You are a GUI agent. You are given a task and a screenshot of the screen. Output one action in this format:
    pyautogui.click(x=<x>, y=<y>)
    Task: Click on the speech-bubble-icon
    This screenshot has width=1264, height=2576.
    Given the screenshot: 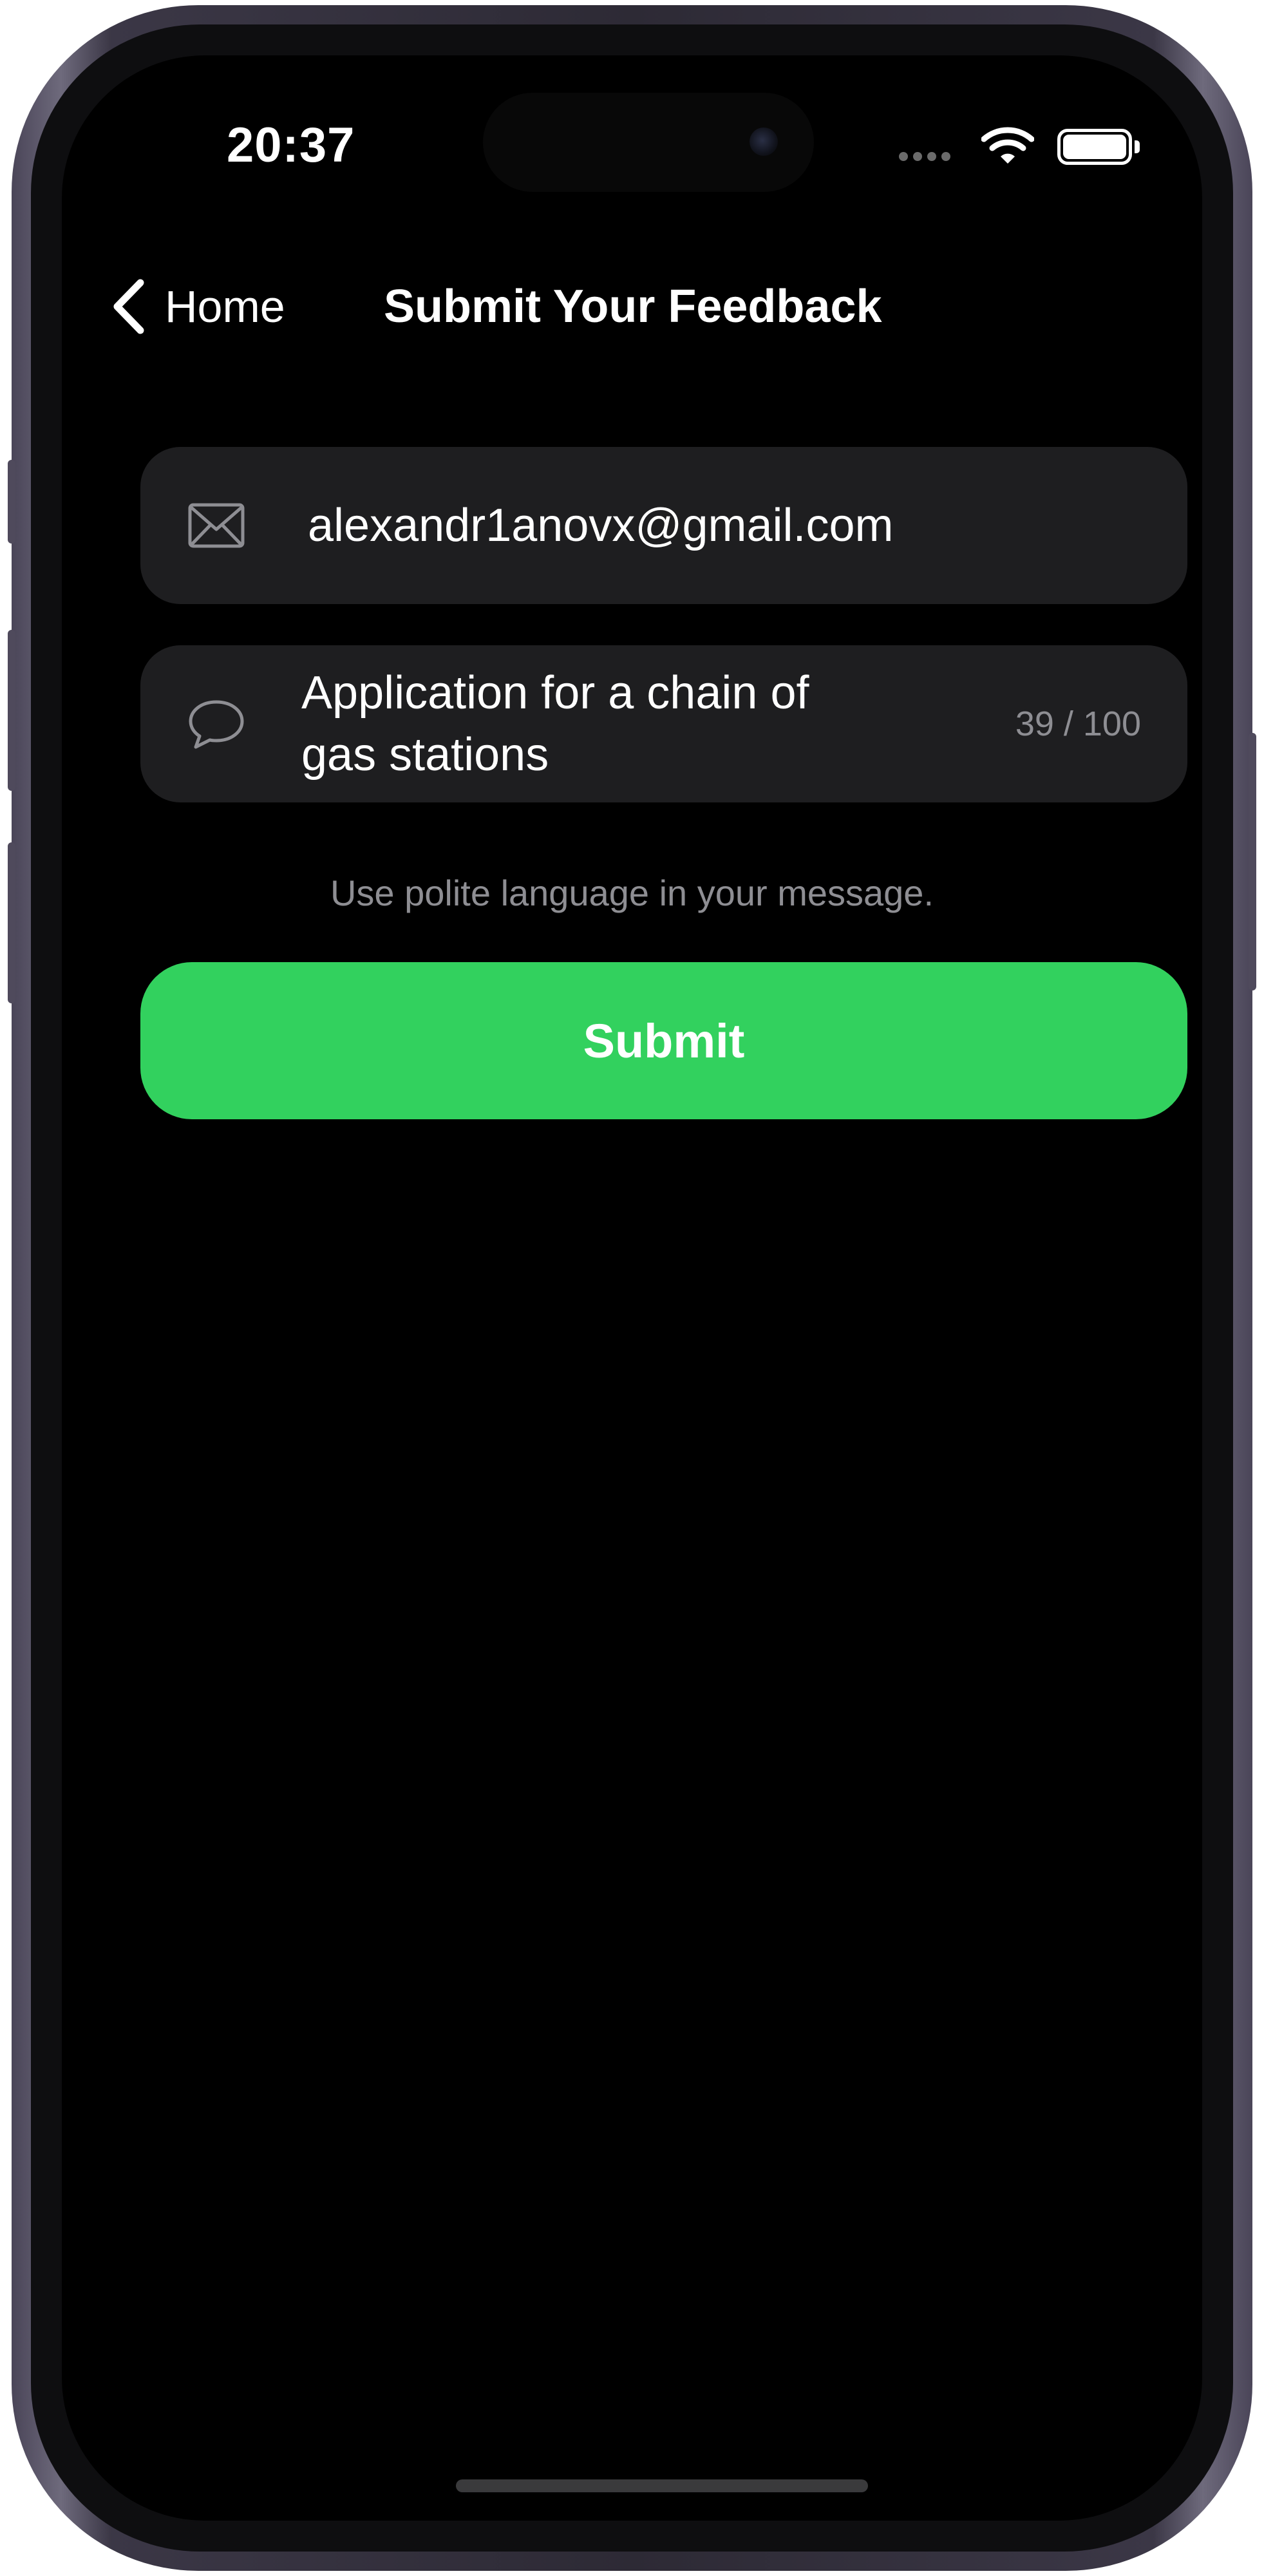 What is the action you would take?
    pyautogui.click(x=216, y=724)
    